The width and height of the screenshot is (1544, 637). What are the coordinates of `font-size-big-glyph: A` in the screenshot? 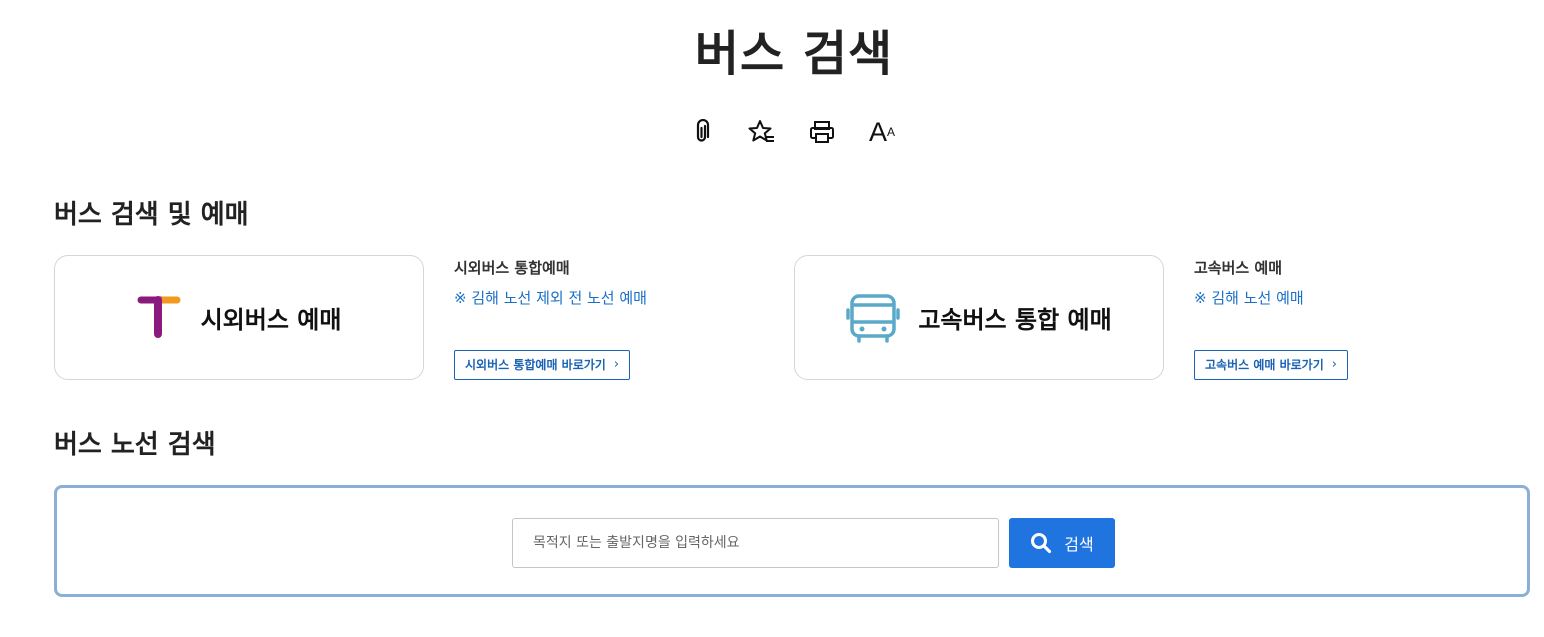 It's located at (877, 131).